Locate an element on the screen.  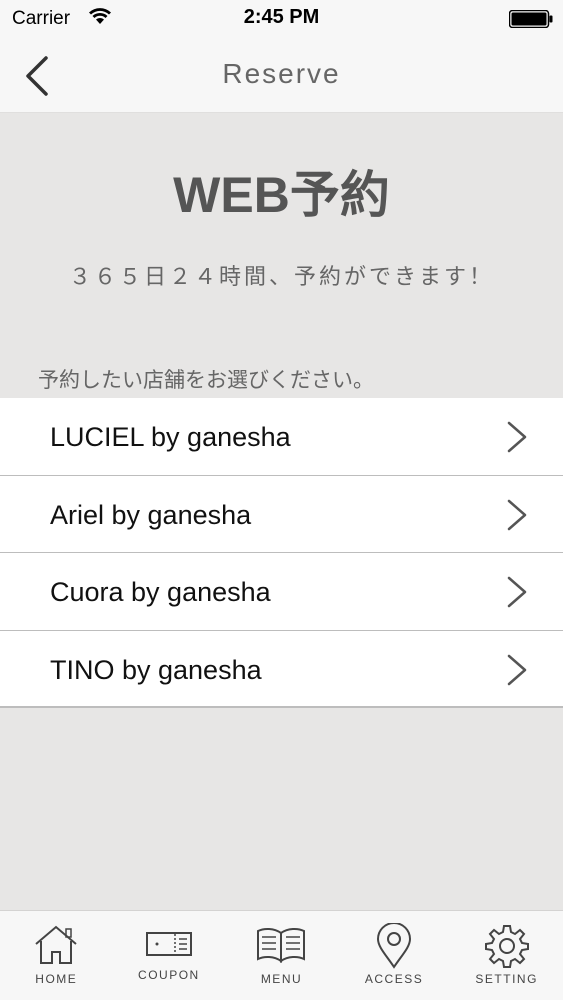
clock: 2:45 PM is located at coordinates (281, 17).